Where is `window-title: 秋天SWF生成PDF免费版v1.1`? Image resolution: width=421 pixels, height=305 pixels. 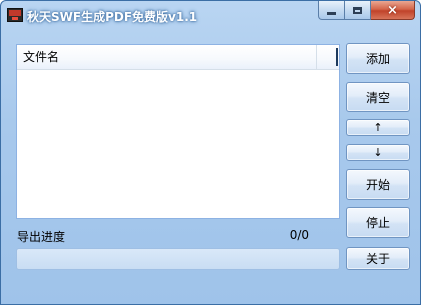
window-title: 秋天SWF生成PDF免费版v1.1 is located at coordinates (112, 17).